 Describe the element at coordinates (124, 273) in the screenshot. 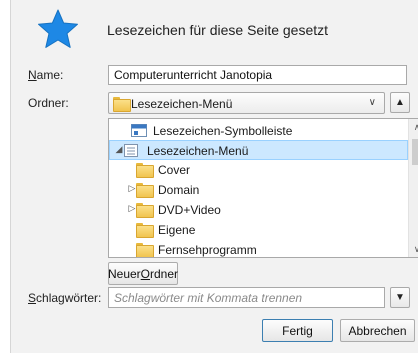

I see `new-folder-label: Neuer` at that location.